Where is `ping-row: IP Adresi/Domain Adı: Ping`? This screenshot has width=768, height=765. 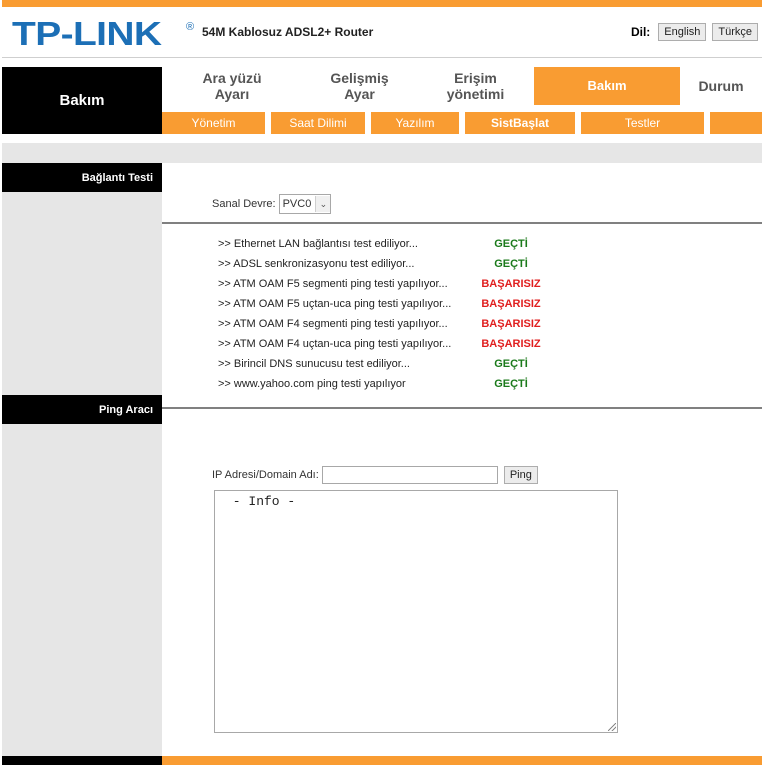 ping-row: IP Adresi/Domain Adı: Ping is located at coordinates (375, 475).